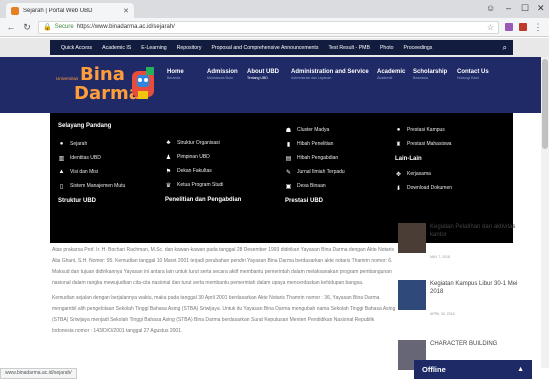 Image resolution: width=549 pixels, height=379 pixels. Describe the element at coordinates (11, 27) in the screenshot. I see `back-icon: ←` at that location.